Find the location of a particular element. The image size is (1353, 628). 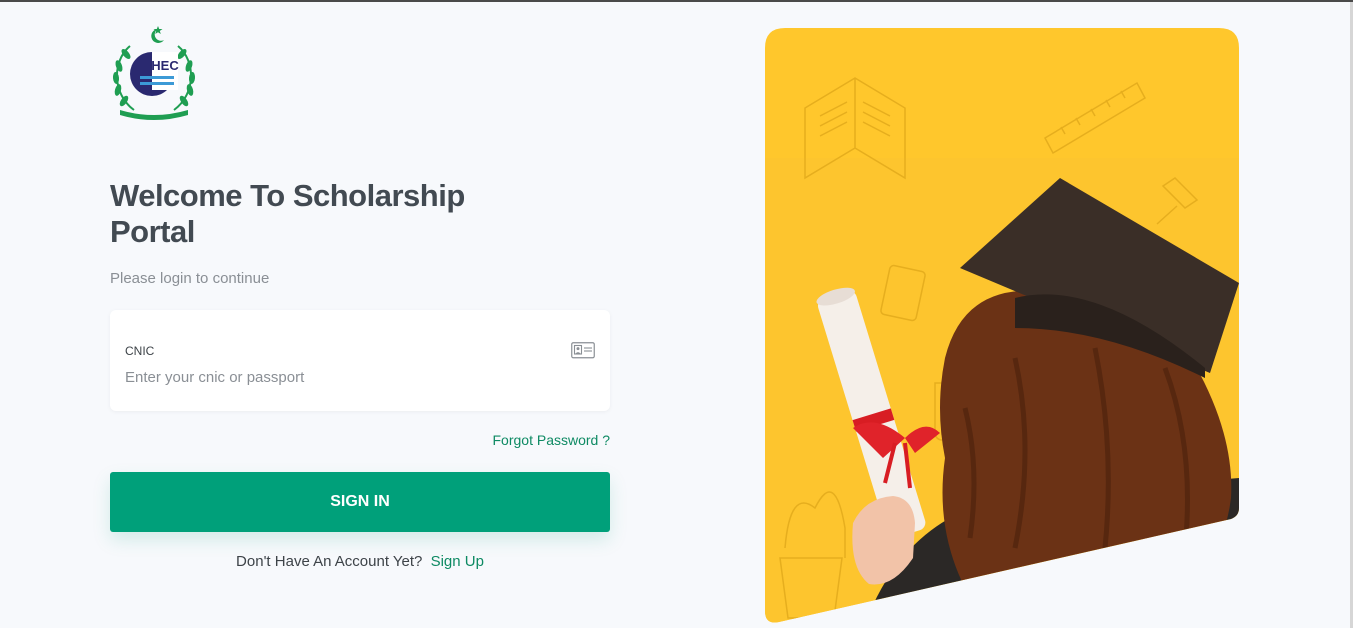

page-title: Welcome To Scholarship Portal is located at coordinates (287, 213).